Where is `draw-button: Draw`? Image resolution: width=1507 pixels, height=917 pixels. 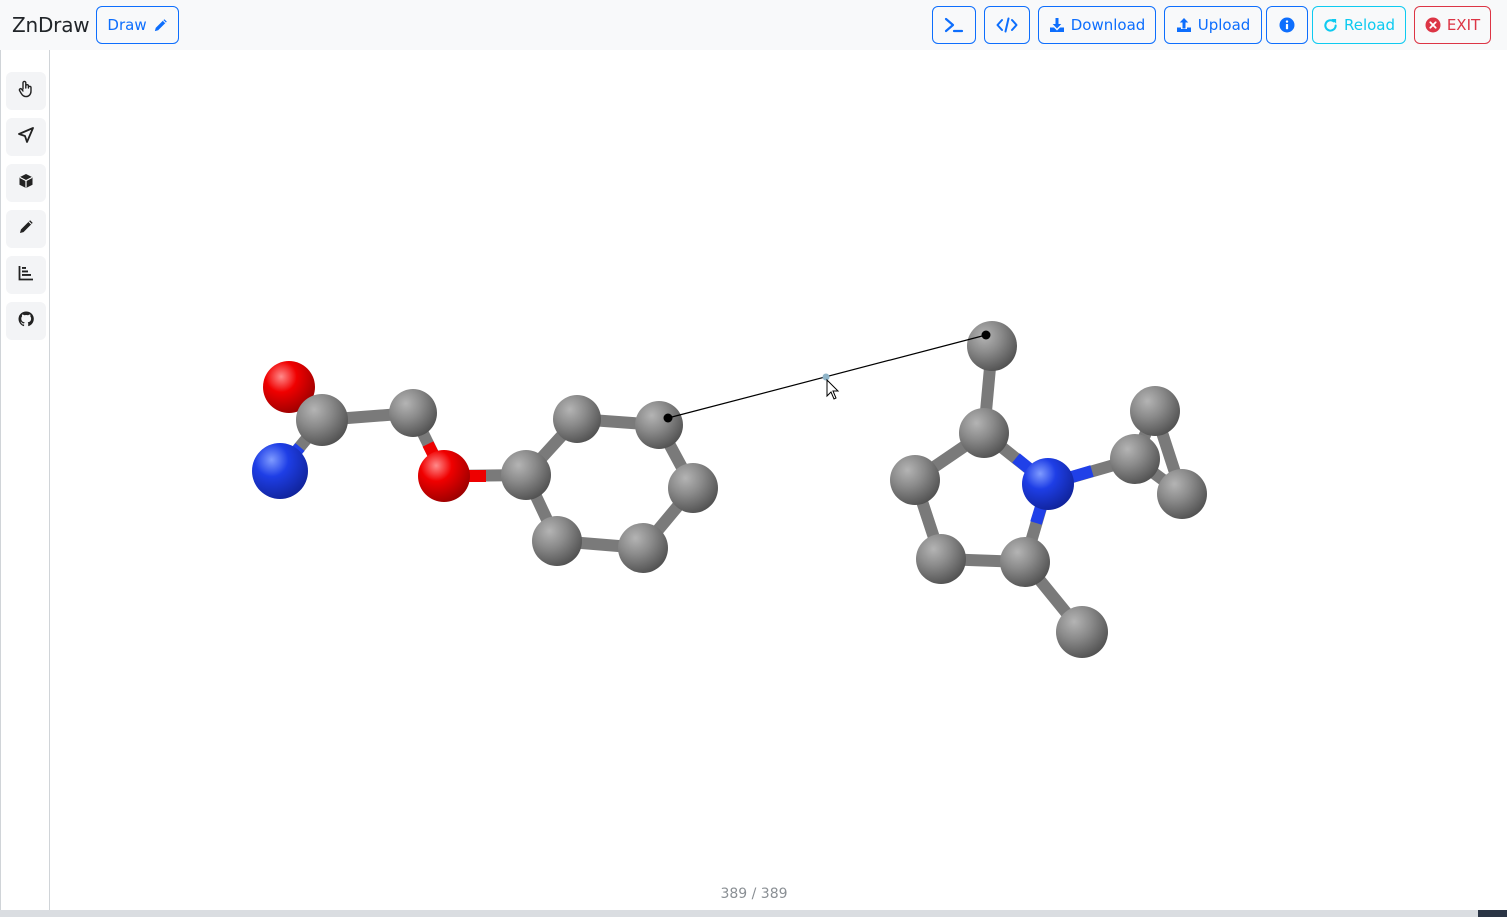 draw-button: Draw is located at coordinates (137, 25).